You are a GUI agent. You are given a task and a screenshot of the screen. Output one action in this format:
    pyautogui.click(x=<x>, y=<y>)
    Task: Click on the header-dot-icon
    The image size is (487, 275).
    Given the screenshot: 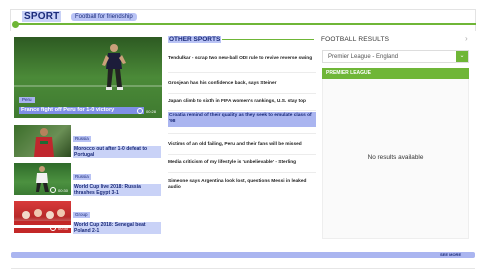 What is the action you would take?
    pyautogui.click(x=15, y=24)
    